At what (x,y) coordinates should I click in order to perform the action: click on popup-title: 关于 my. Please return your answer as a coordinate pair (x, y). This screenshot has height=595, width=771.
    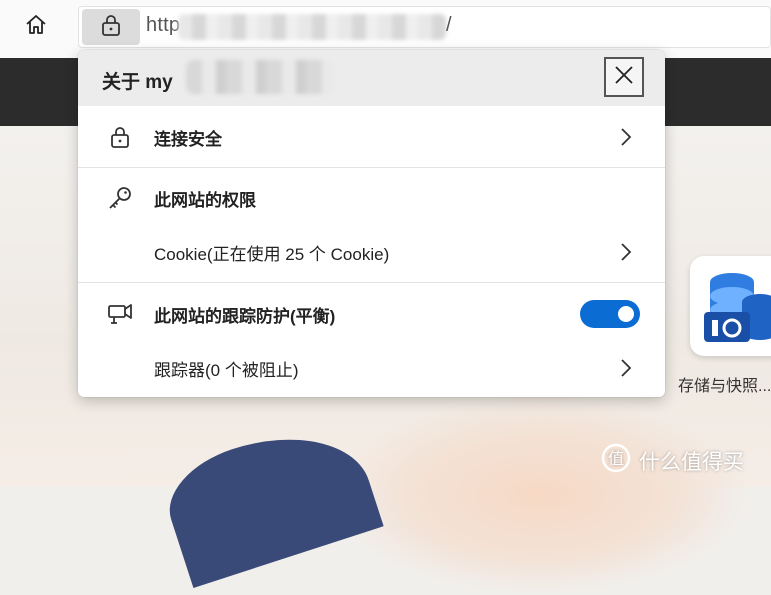
    Looking at the image, I should click on (137, 82).